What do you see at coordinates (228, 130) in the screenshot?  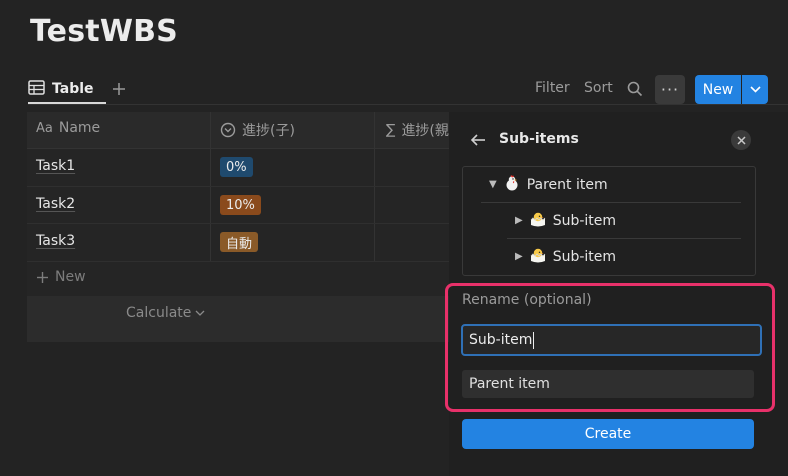 I see `select-property-icon` at bounding box center [228, 130].